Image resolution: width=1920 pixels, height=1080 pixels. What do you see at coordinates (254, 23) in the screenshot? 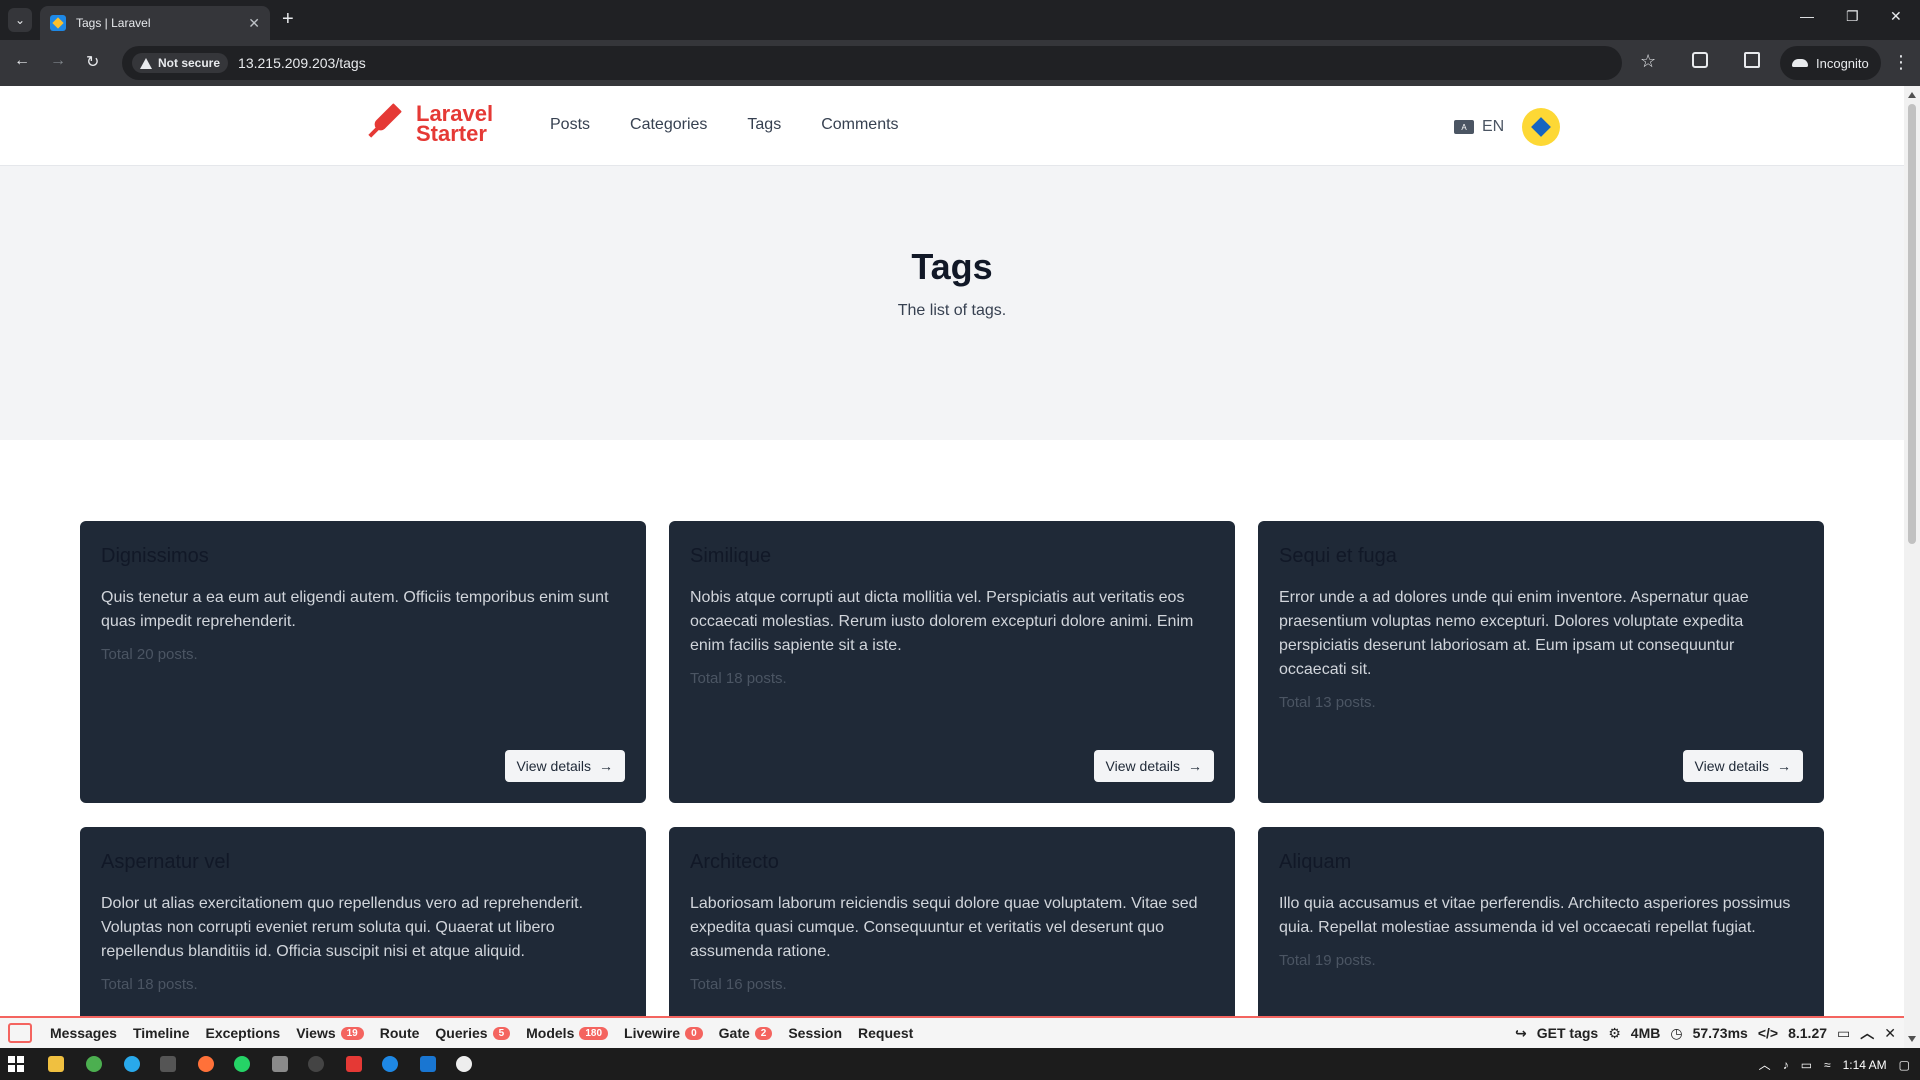
I see `close-tab-icon: ✕` at bounding box center [254, 23].